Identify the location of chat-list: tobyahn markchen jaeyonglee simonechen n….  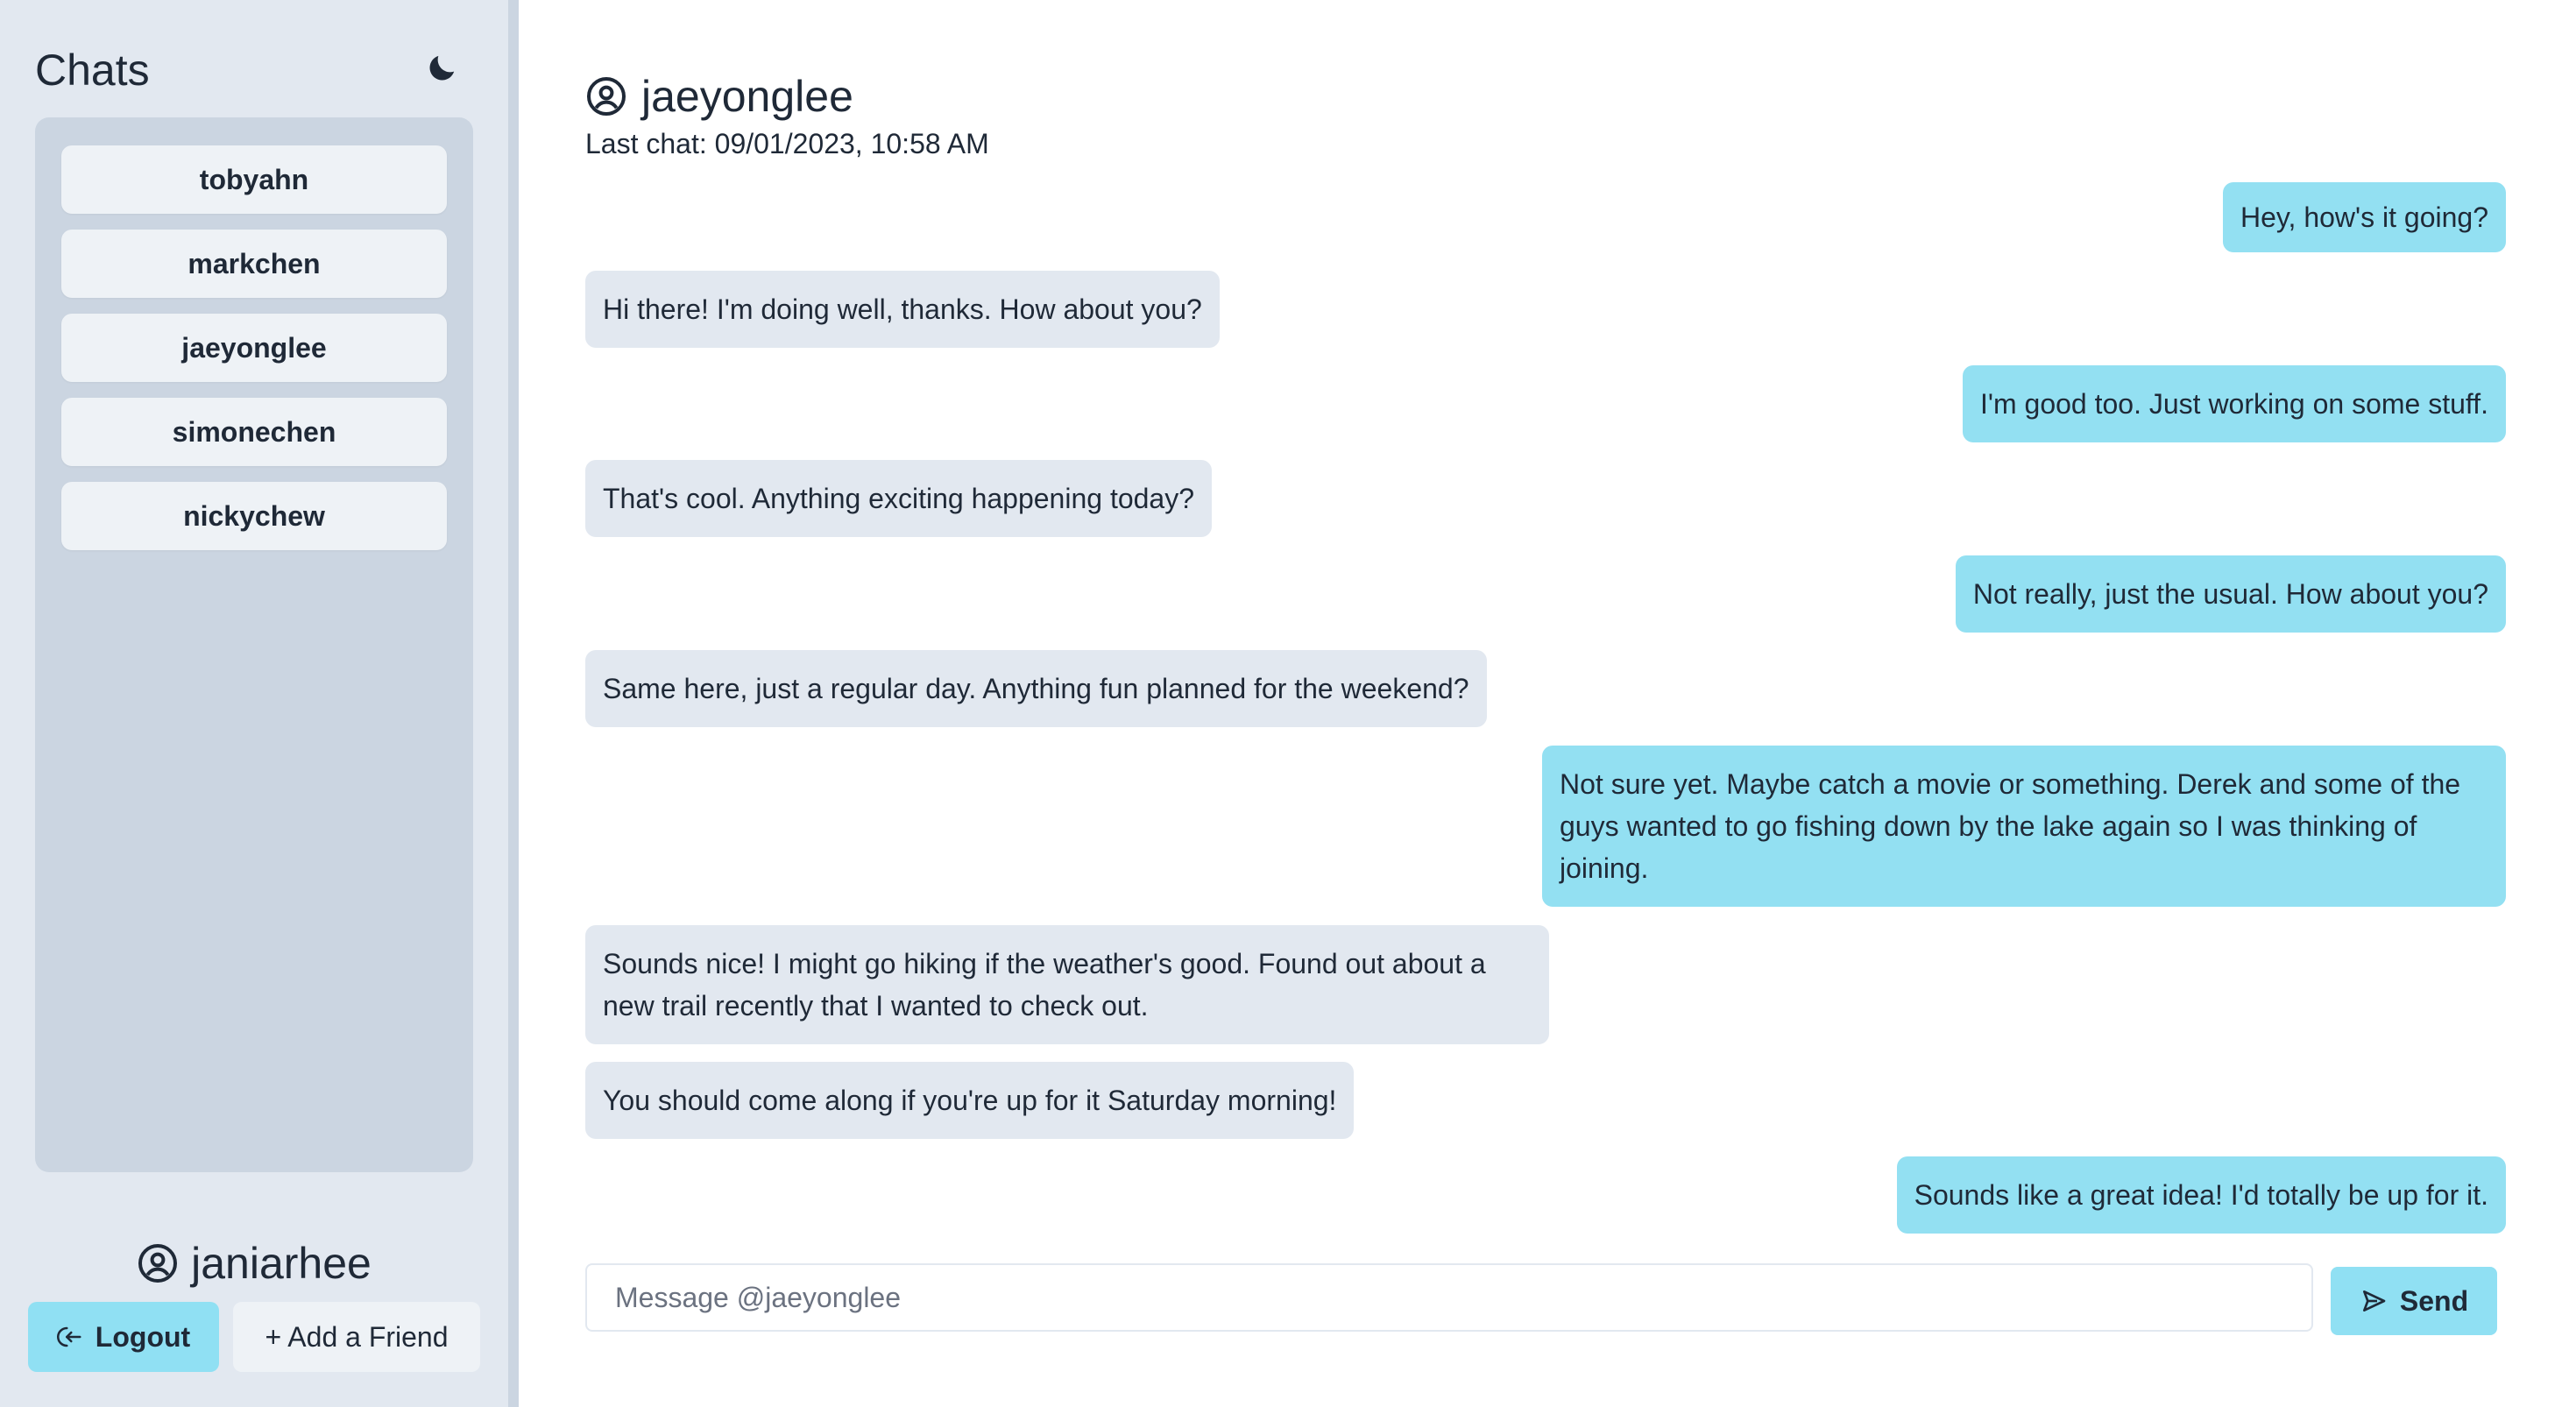
(254, 644).